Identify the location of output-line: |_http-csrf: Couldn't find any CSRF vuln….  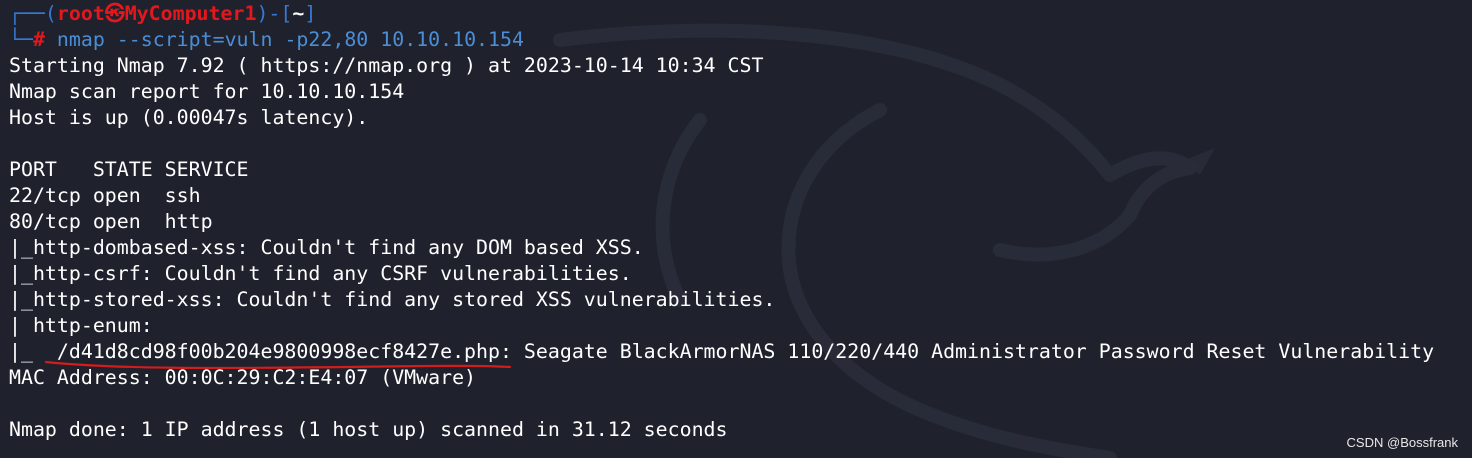
(320, 273).